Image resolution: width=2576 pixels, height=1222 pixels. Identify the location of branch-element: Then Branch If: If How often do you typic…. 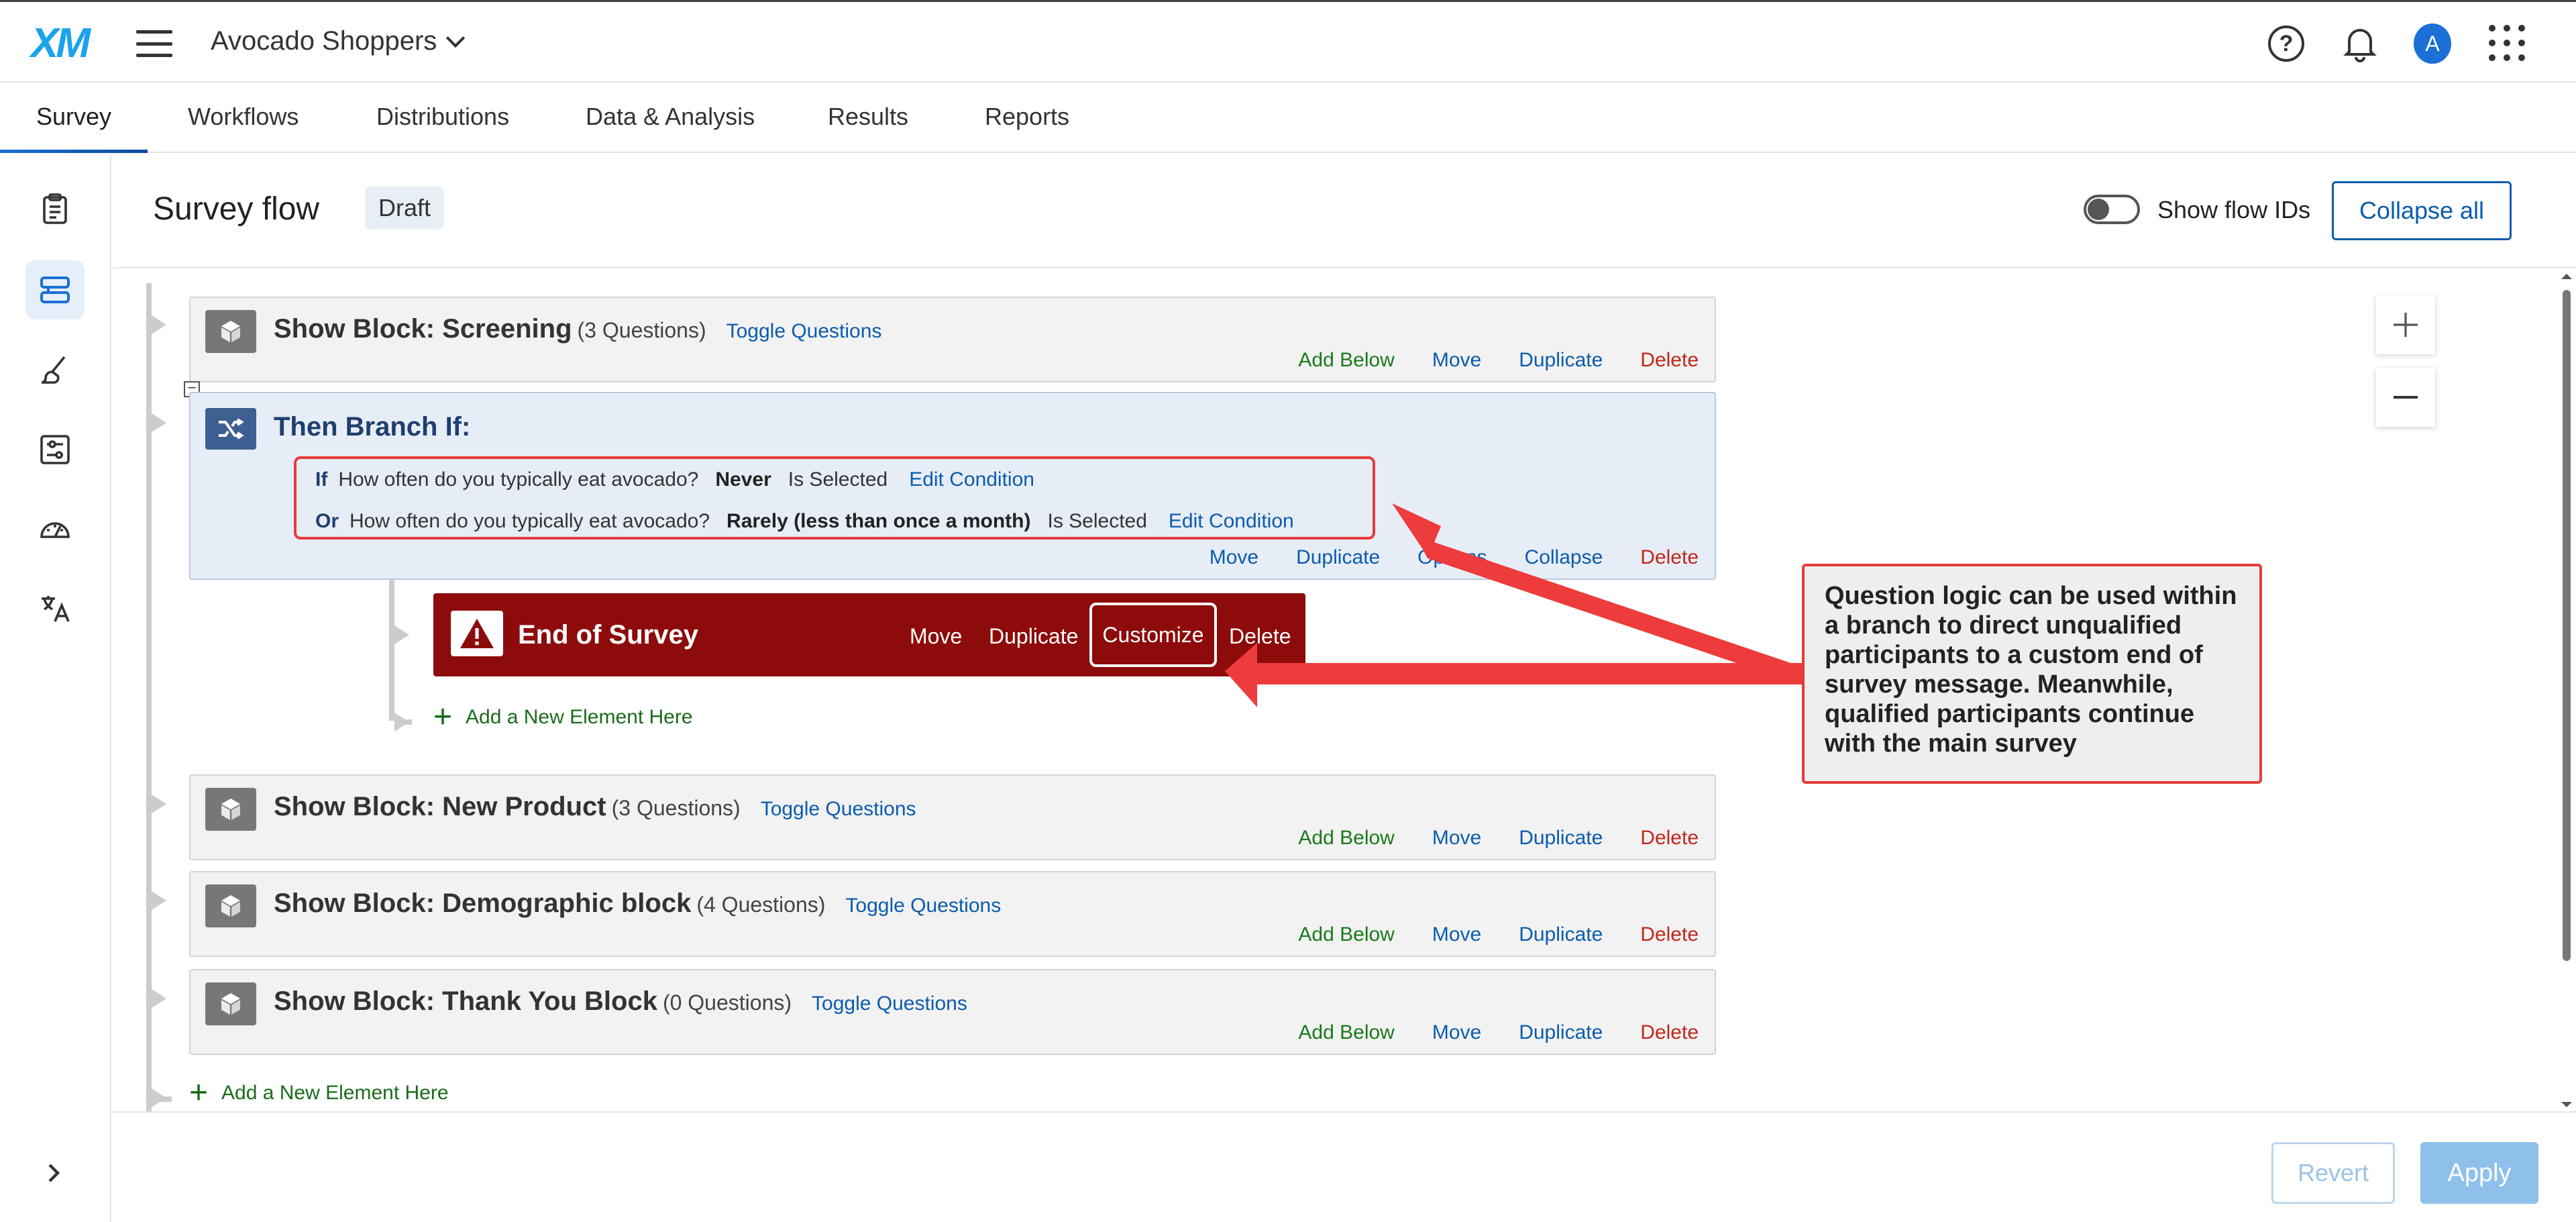
(952, 486).